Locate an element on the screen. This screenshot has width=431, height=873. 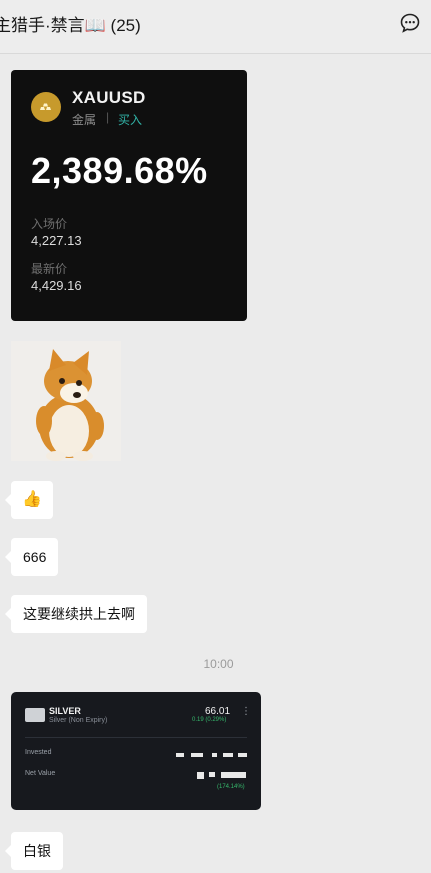
entry-price-label: 入场价 is located at coordinates (49, 224).